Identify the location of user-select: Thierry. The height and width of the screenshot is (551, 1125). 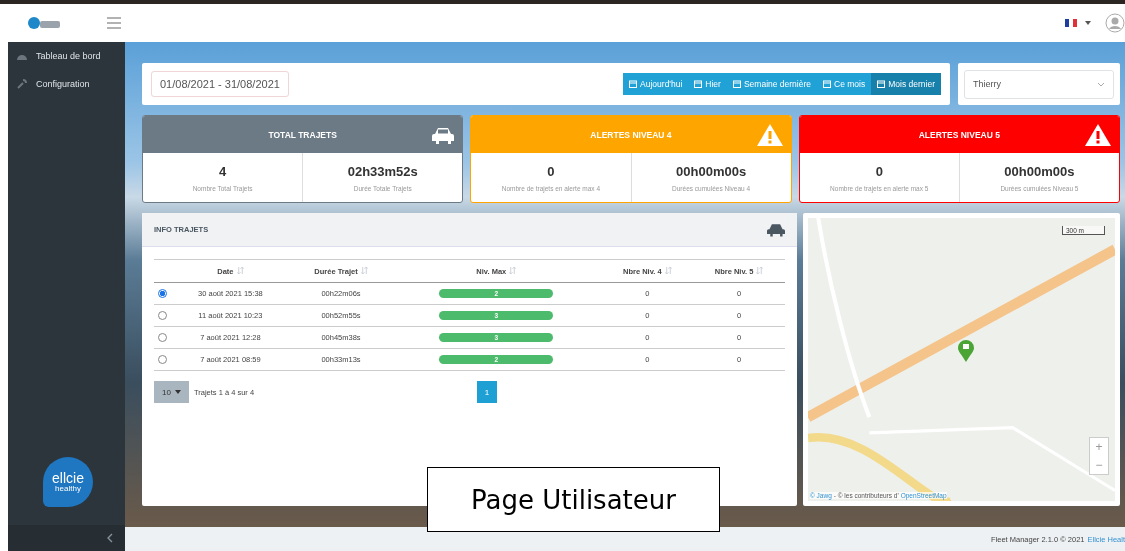
(1039, 84).